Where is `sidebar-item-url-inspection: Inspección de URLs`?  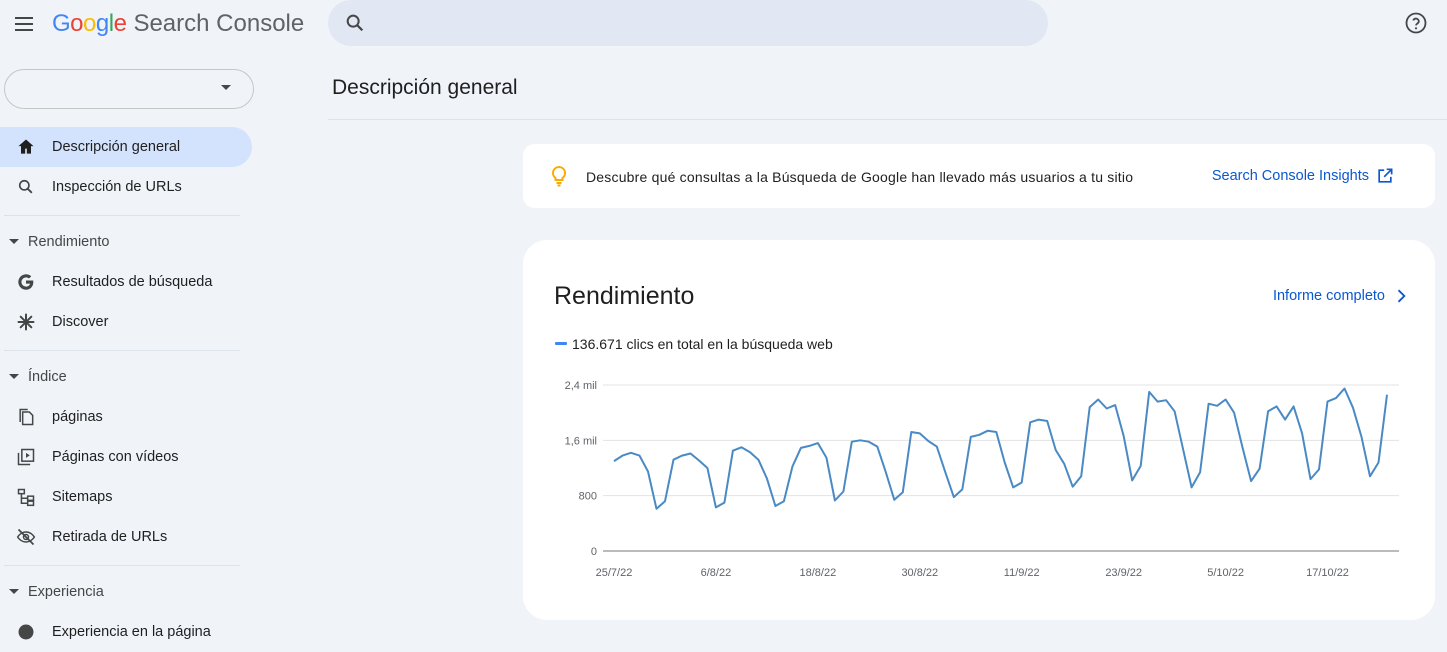 sidebar-item-url-inspection: Inspección de URLs is located at coordinates (126, 187).